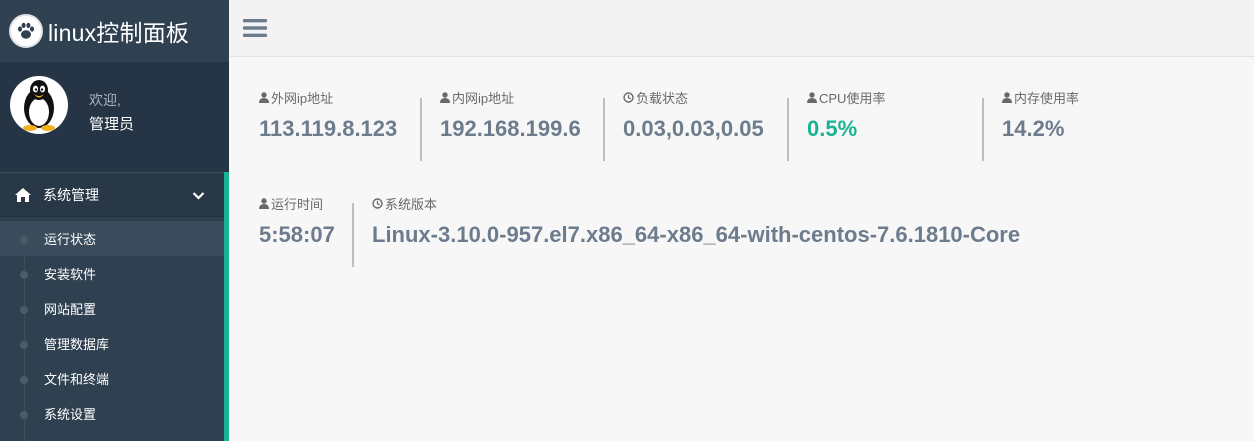 The width and height of the screenshot is (1254, 441). What do you see at coordinates (70, 414) in the screenshot?
I see `sidebar-item-label: 系统设置` at bounding box center [70, 414].